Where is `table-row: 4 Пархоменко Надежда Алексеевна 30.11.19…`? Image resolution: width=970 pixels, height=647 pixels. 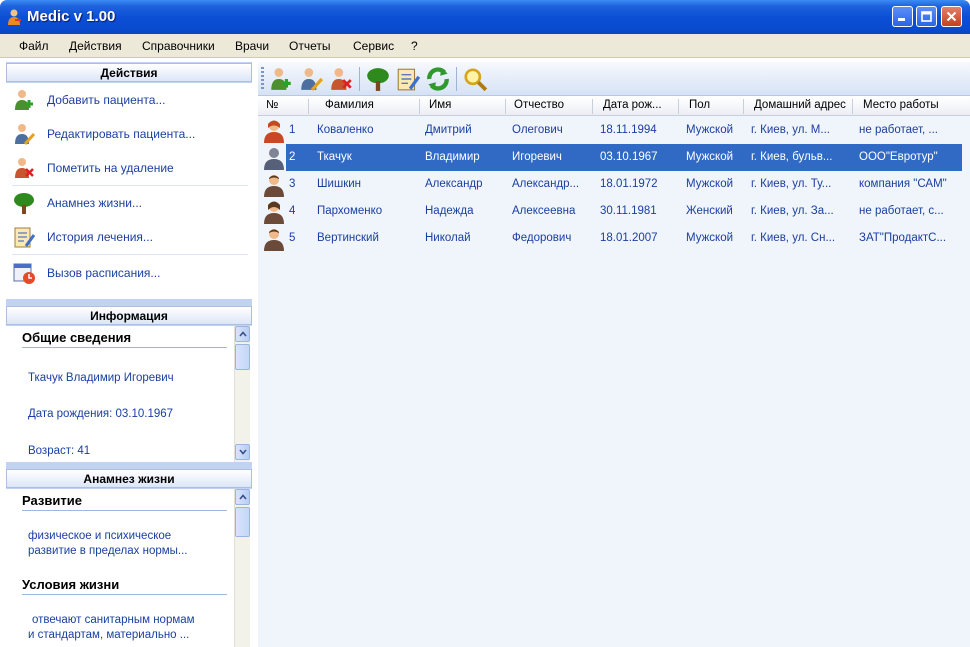
table-row: 4 Пархоменко Надежда Алексеевна 30.11.19… is located at coordinates (614, 211).